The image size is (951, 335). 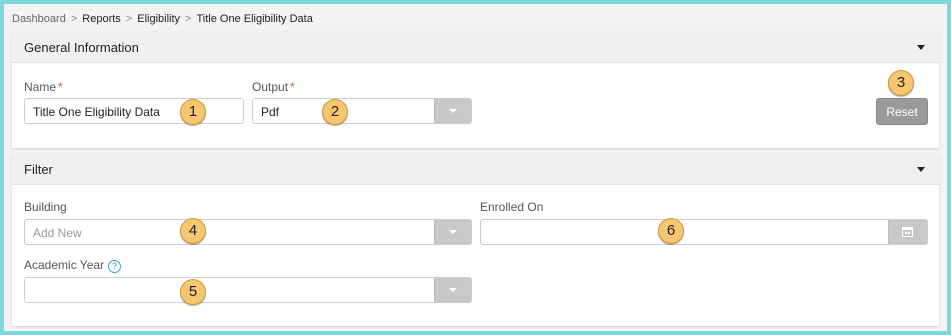 What do you see at coordinates (193, 112) in the screenshot?
I see `callout-badge-1: 1` at bounding box center [193, 112].